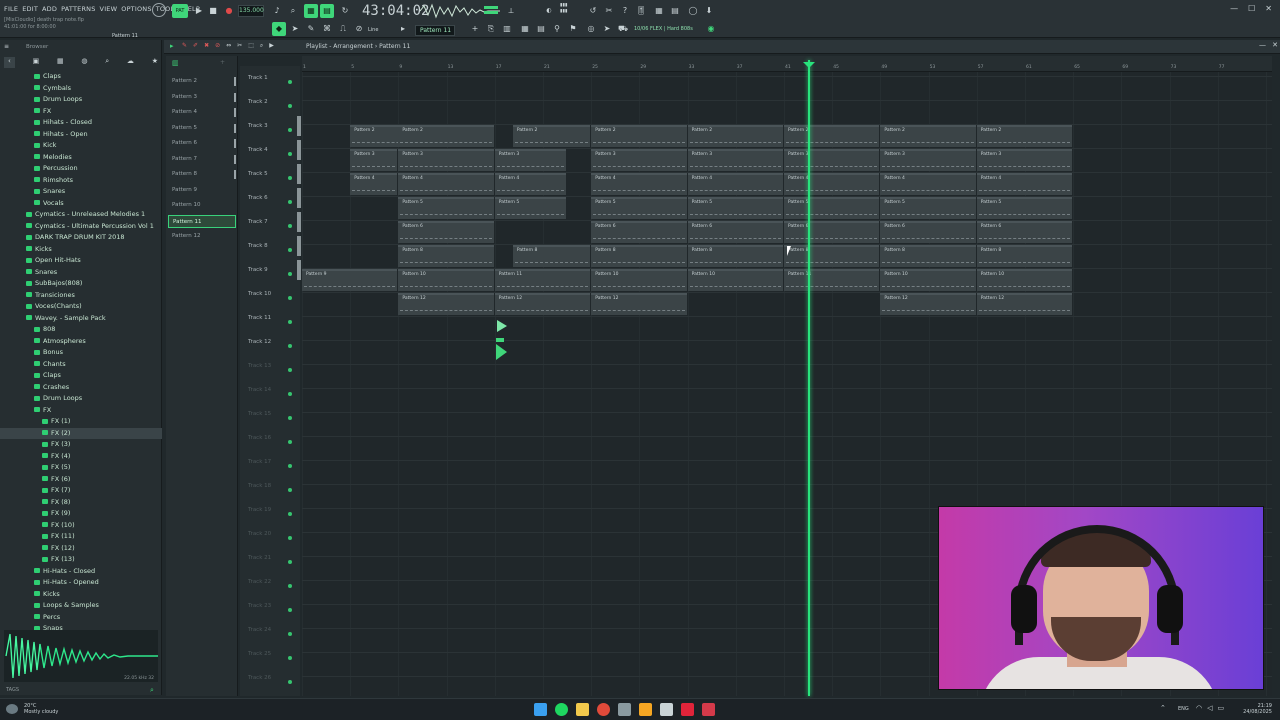 The height and width of the screenshot is (720, 1280). I want to click on browser-item: Kicks, so click(81, 595).